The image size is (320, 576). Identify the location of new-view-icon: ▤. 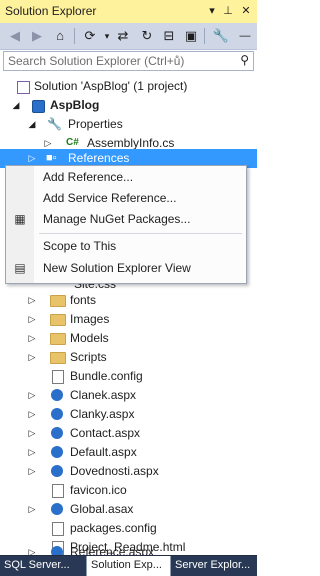
(20, 268).